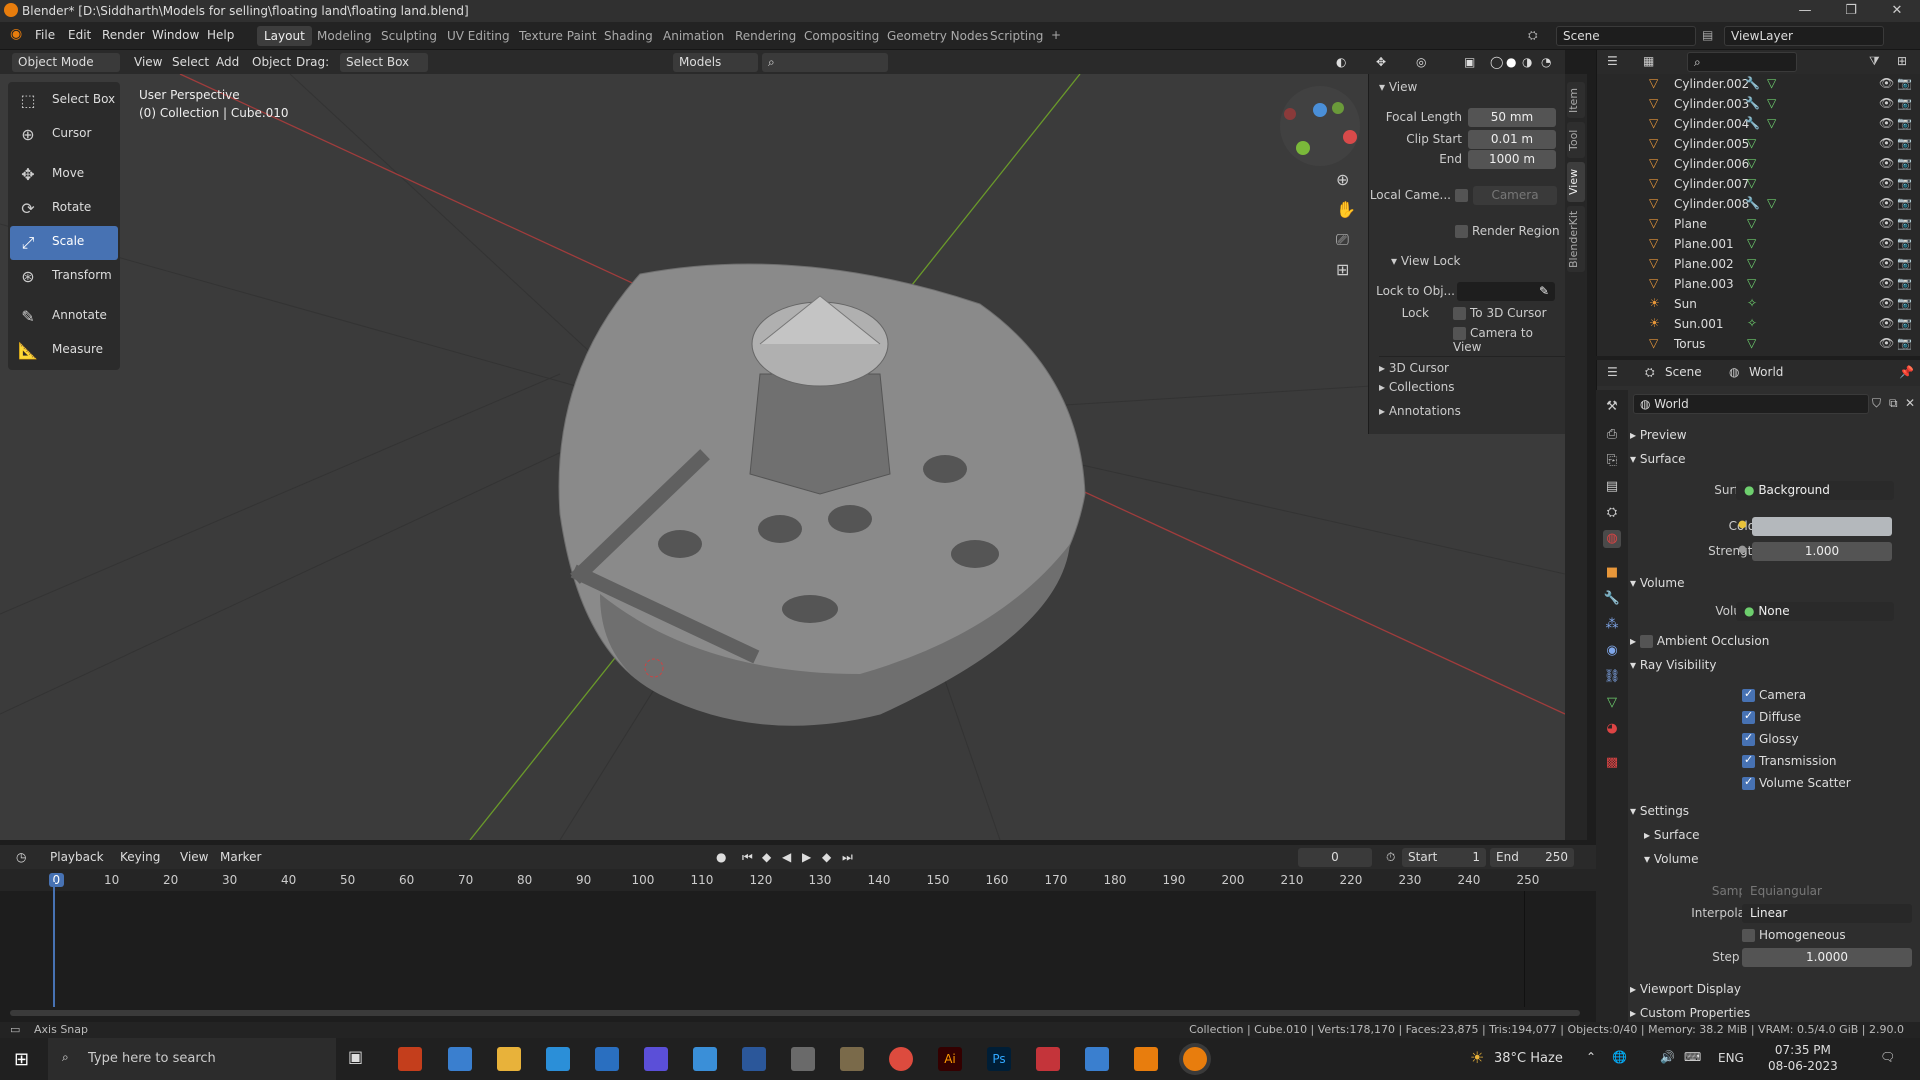  Describe the element at coordinates (803, 1059) in the screenshot. I see `notepad-icon` at that location.